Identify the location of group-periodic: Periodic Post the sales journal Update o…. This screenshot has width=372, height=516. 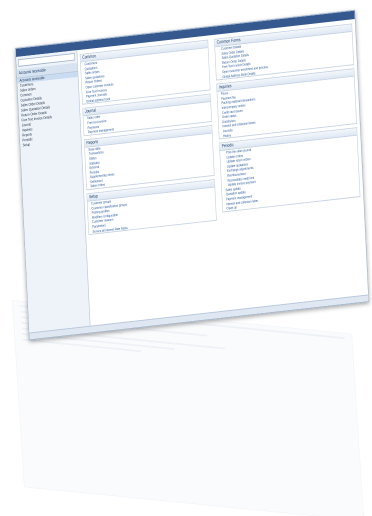
(290, 170).